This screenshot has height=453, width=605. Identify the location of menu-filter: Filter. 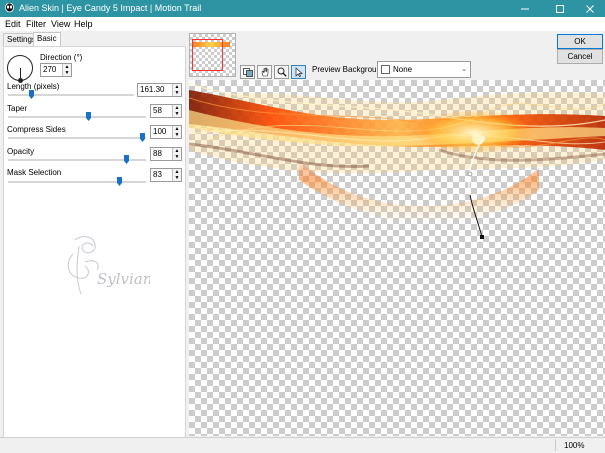
(36, 24).